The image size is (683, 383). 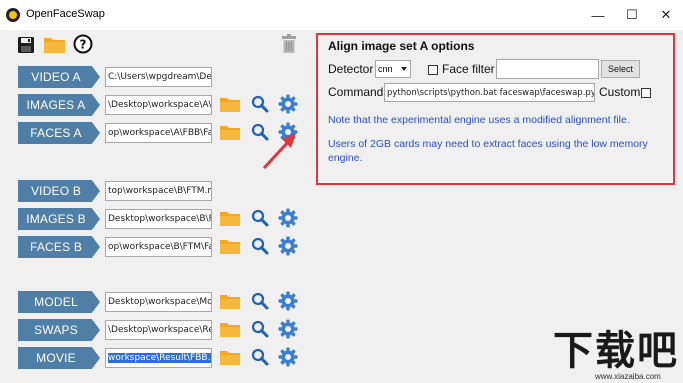 What do you see at coordinates (158, 247) in the screenshot?
I see `faces-b-path-input: op\workspace\B\FTM\Face` at bounding box center [158, 247].